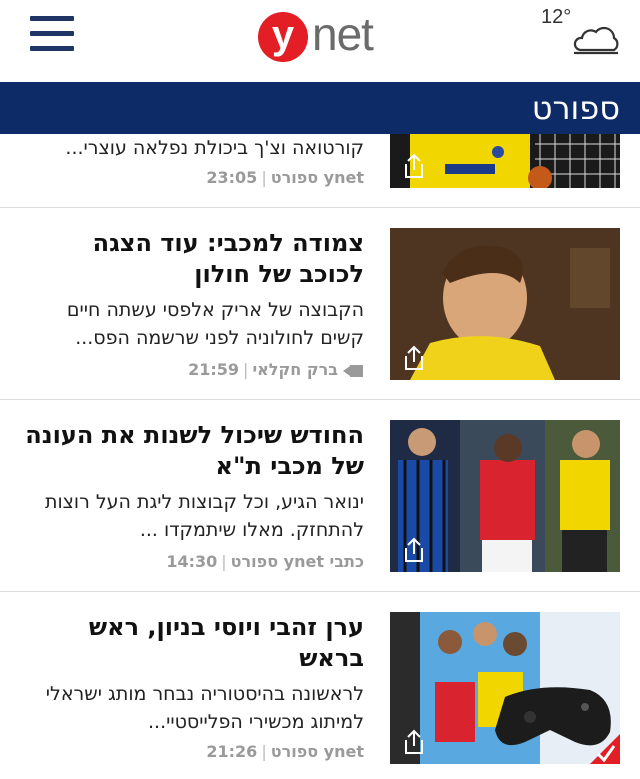  What do you see at coordinates (596, 40) in the screenshot?
I see `cloud-icon` at bounding box center [596, 40].